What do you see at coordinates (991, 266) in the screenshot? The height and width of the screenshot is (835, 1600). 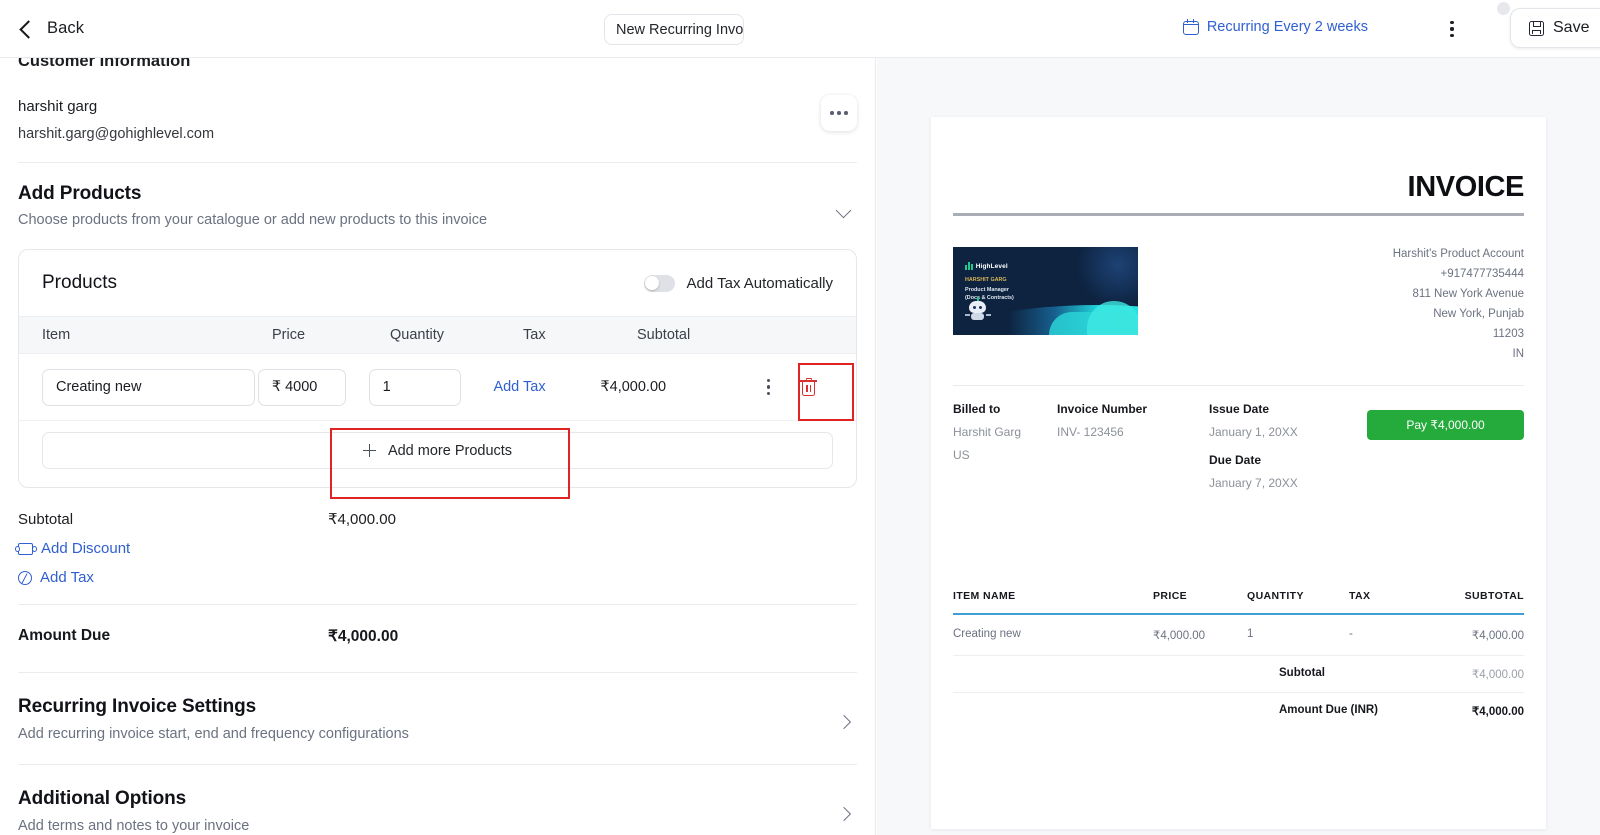 I see `logo-brand-name: HighLevel` at bounding box center [991, 266].